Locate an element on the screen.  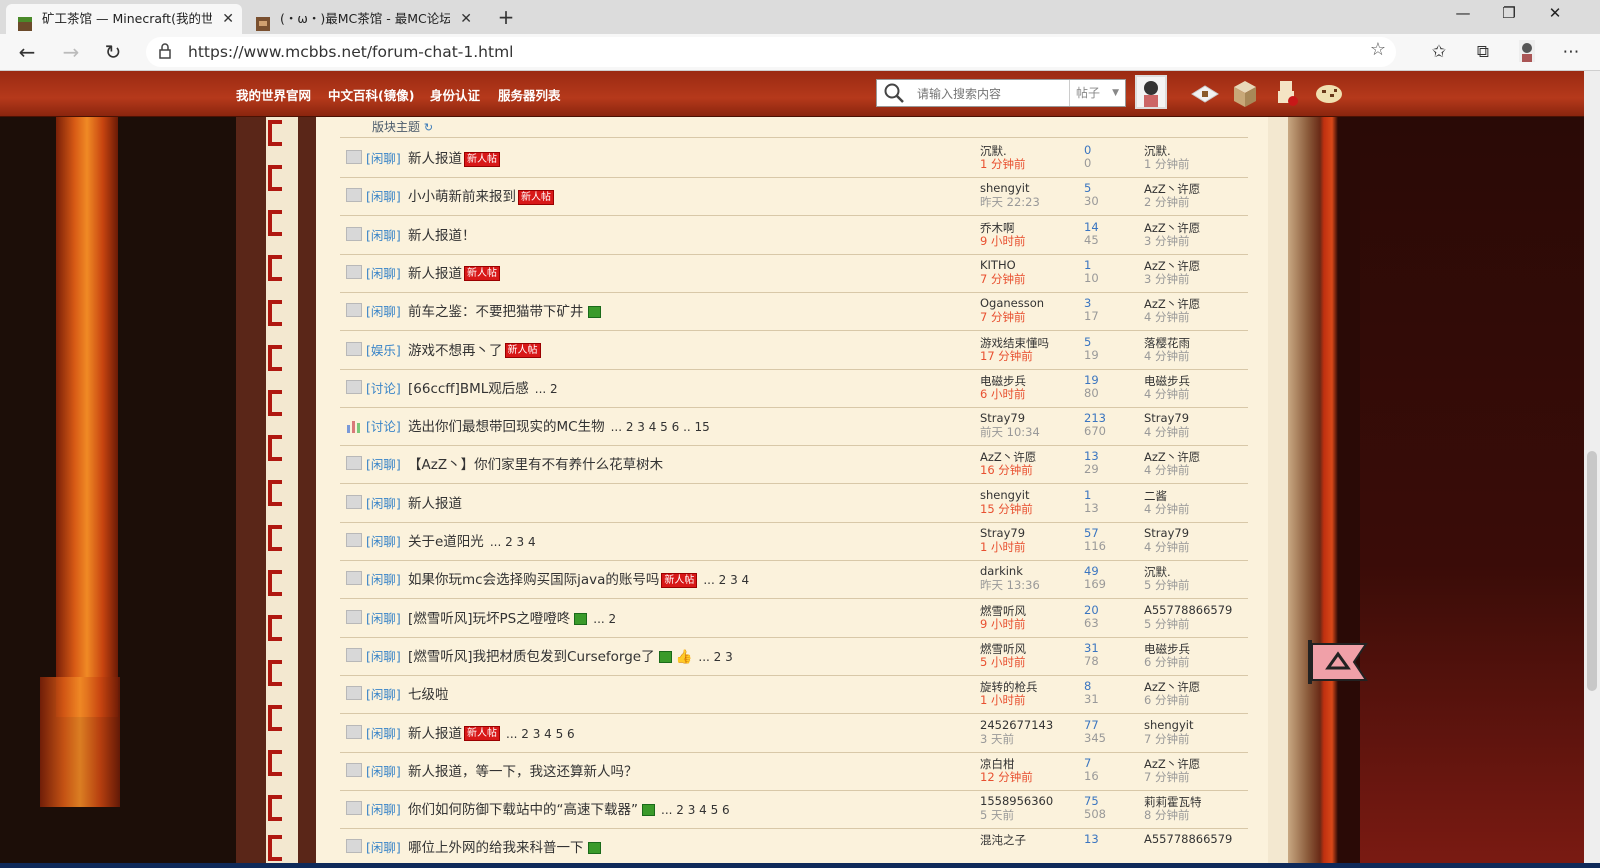
cookie-icon is located at coordinates (1329, 94).